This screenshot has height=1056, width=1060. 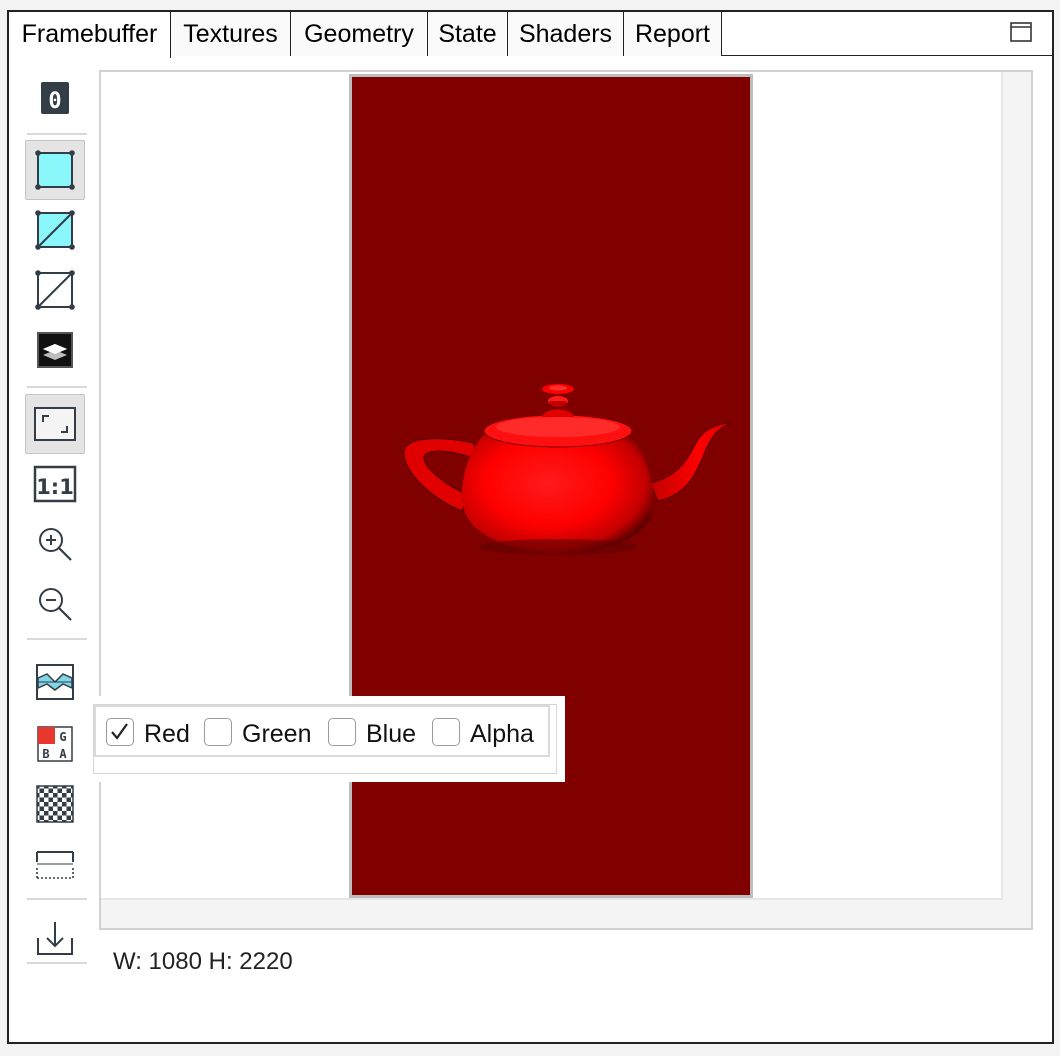 I want to click on render-wireframe-icon, so click(x=55, y=290).